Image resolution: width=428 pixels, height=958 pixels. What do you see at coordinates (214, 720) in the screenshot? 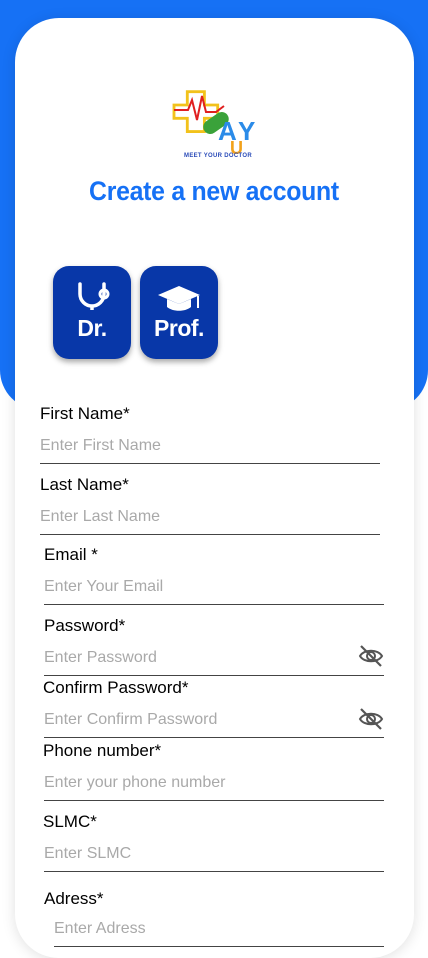
I see `confirm-password-input` at bounding box center [214, 720].